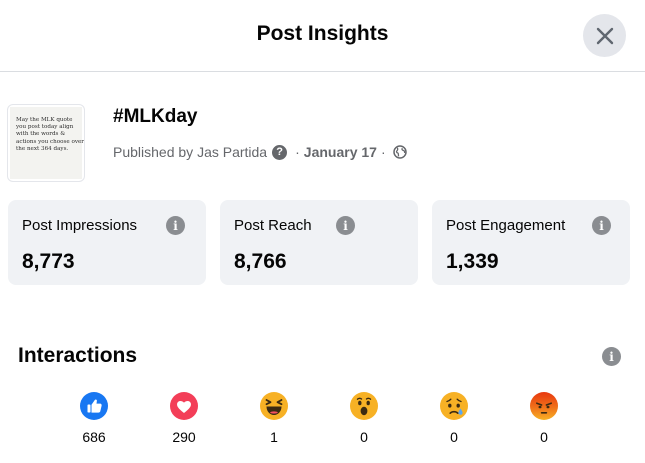 The width and height of the screenshot is (645, 463). I want to click on reaction-wow: 0, so click(364, 418).